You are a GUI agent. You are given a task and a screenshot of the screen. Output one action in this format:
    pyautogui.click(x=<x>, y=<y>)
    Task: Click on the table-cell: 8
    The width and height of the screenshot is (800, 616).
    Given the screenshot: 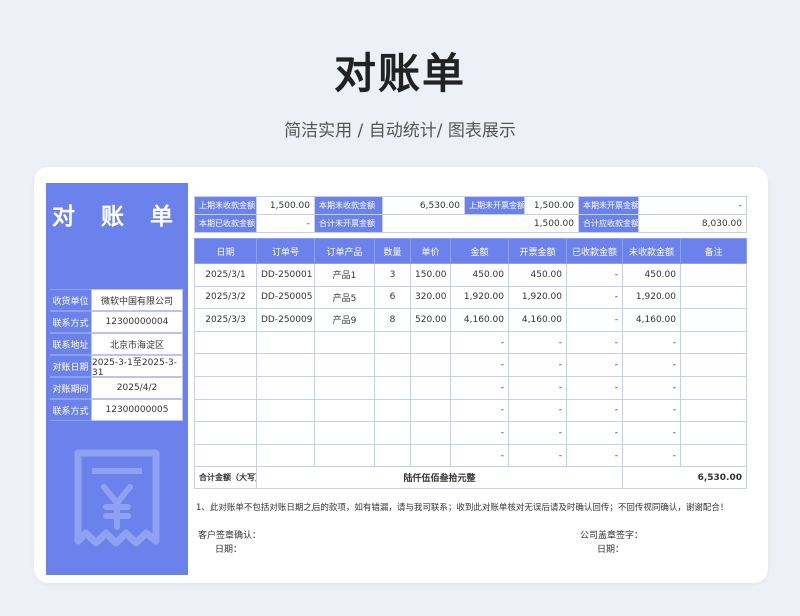 What is the action you would take?
    pyautogui.click(x=392, y=320)
    